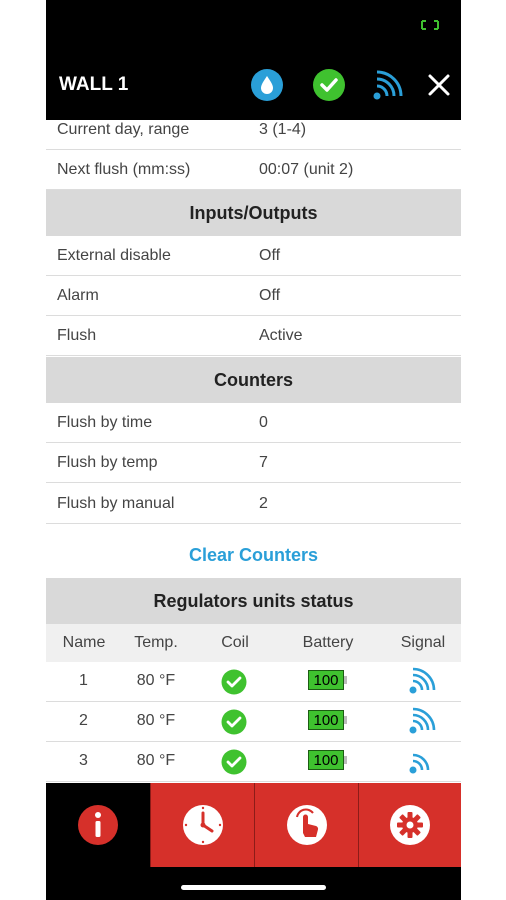  What do you see at coordinates (253, 213) in the screenshot?
I see `section-header-io: Inputs/Outputs` at bounding box center [253, 213].